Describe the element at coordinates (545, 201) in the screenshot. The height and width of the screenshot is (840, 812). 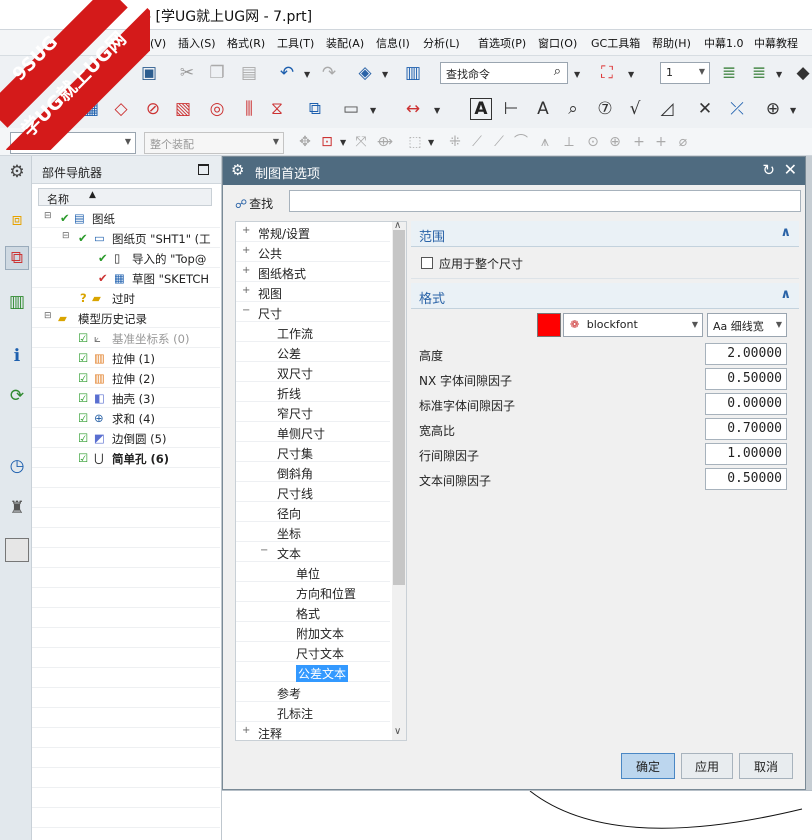
I see `find-input` at that location.